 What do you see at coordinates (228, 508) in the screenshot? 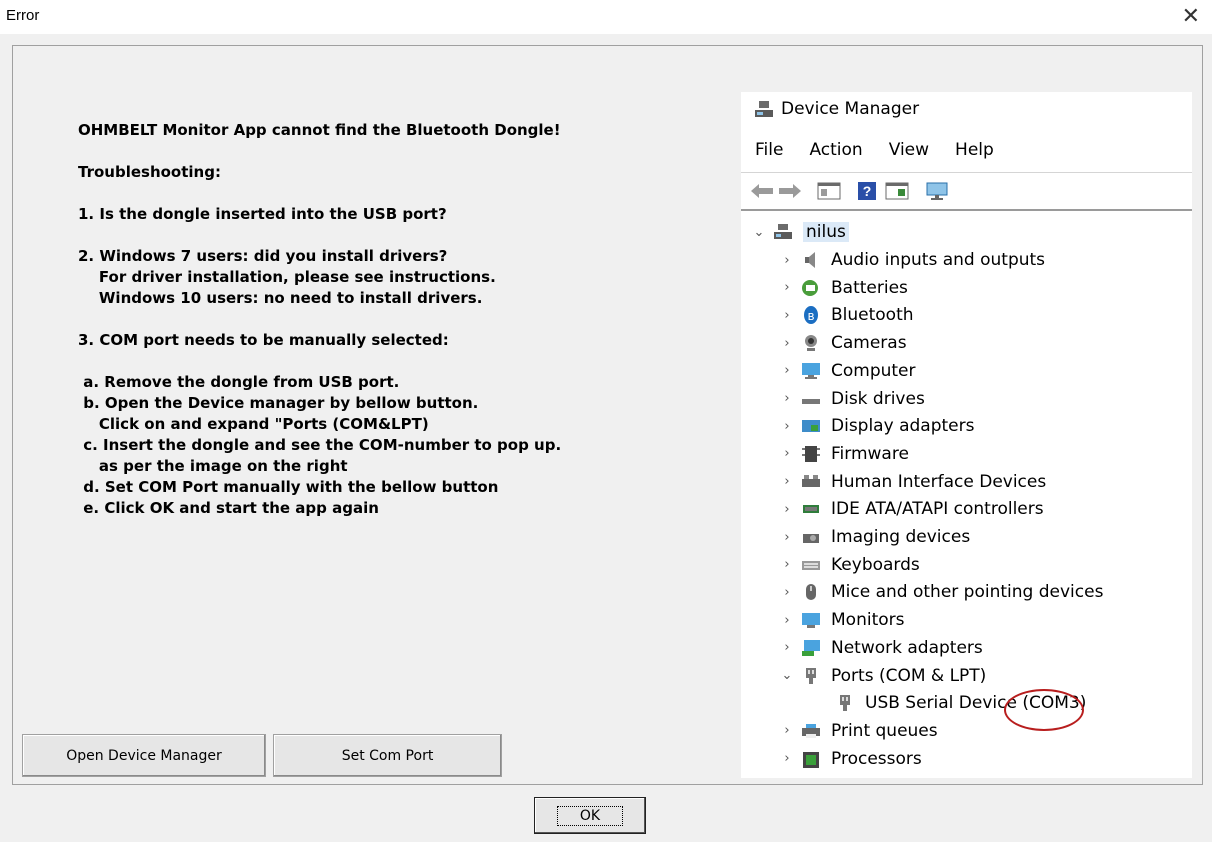
I see `instruction-line: e. Click OK and start the app again` at bounding box center [228, 508].